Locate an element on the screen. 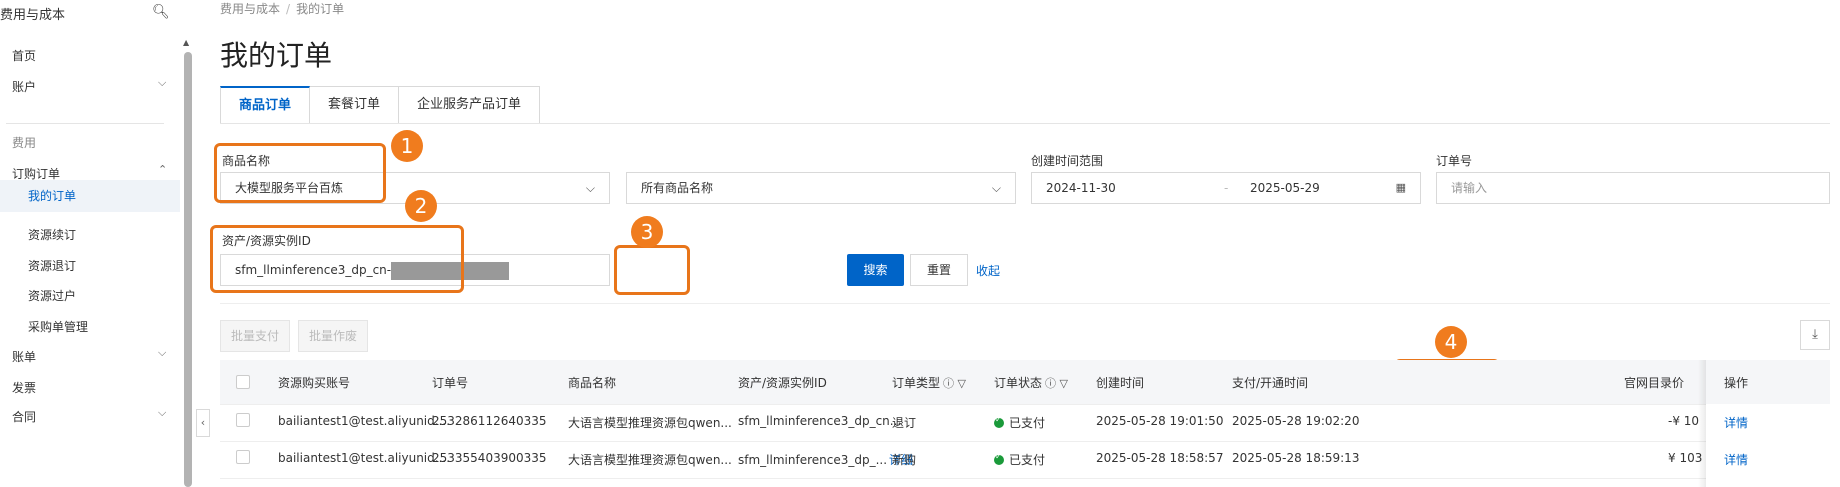 The image size is (1840, 487). sidebar-collapse-button: ‹ is located at coordinates (203, 423).